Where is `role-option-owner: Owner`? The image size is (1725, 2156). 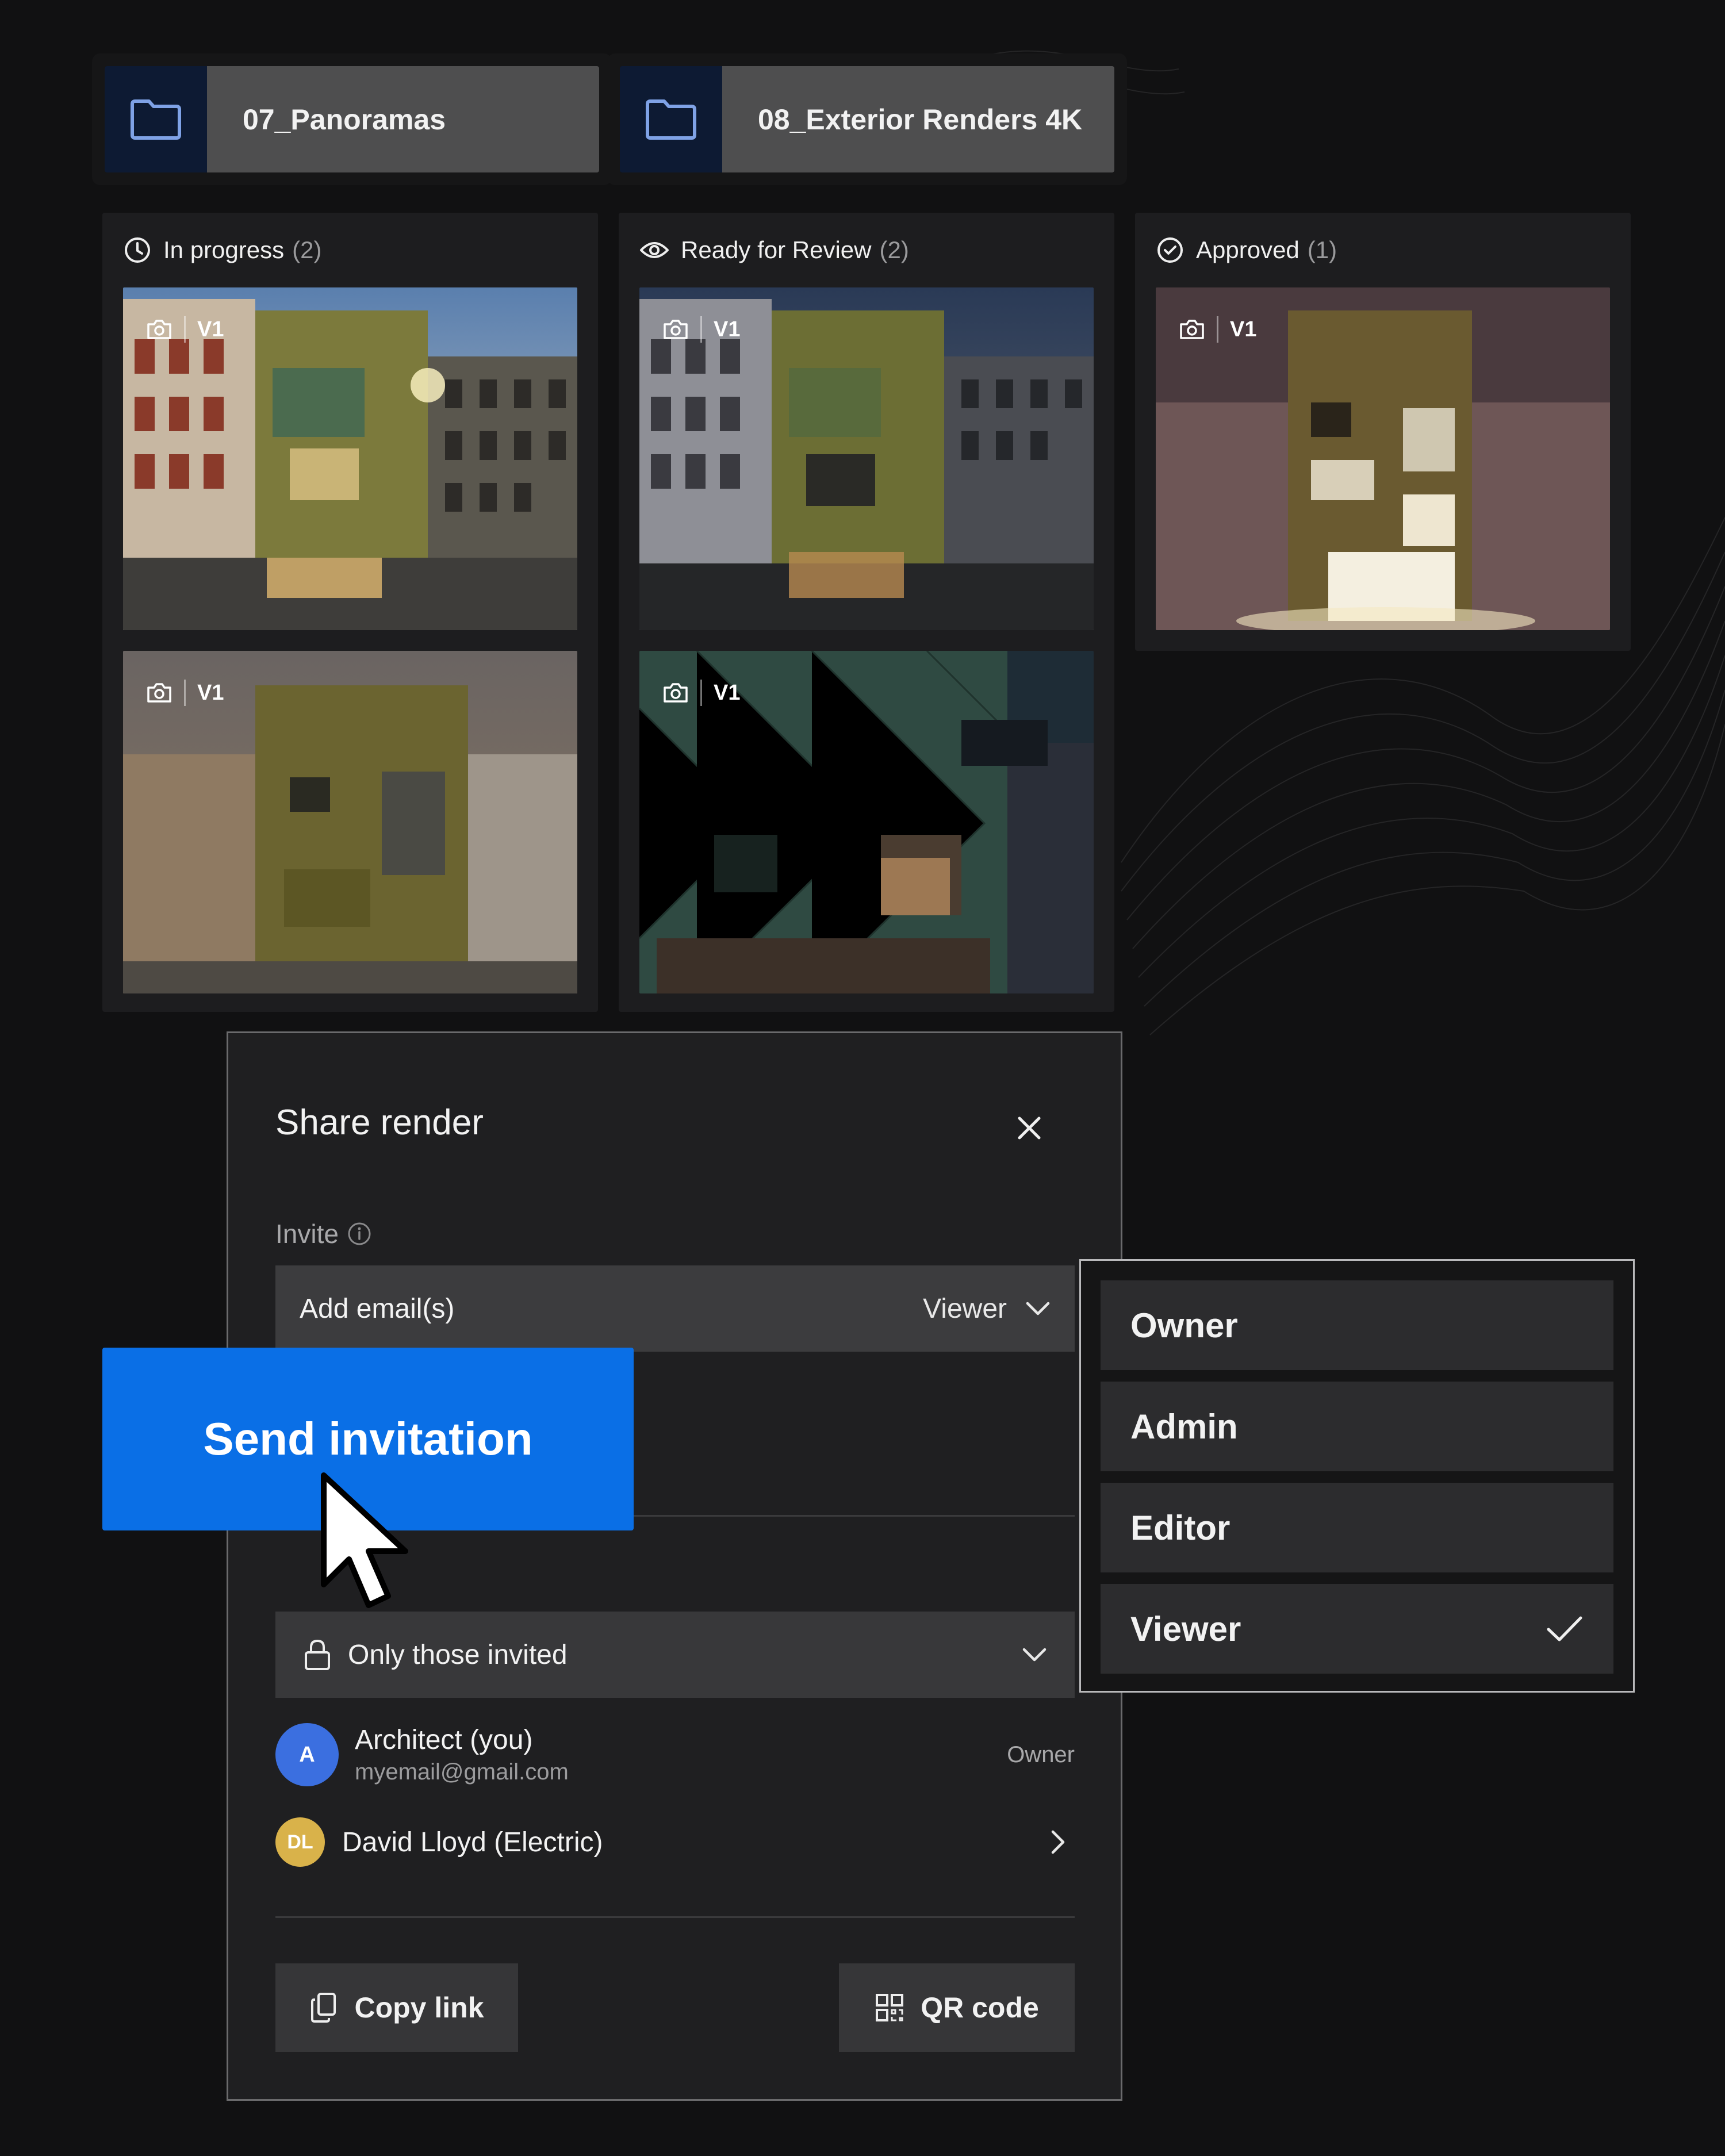
role-option-owner: Owner is located at coordinates (1357, 1325).